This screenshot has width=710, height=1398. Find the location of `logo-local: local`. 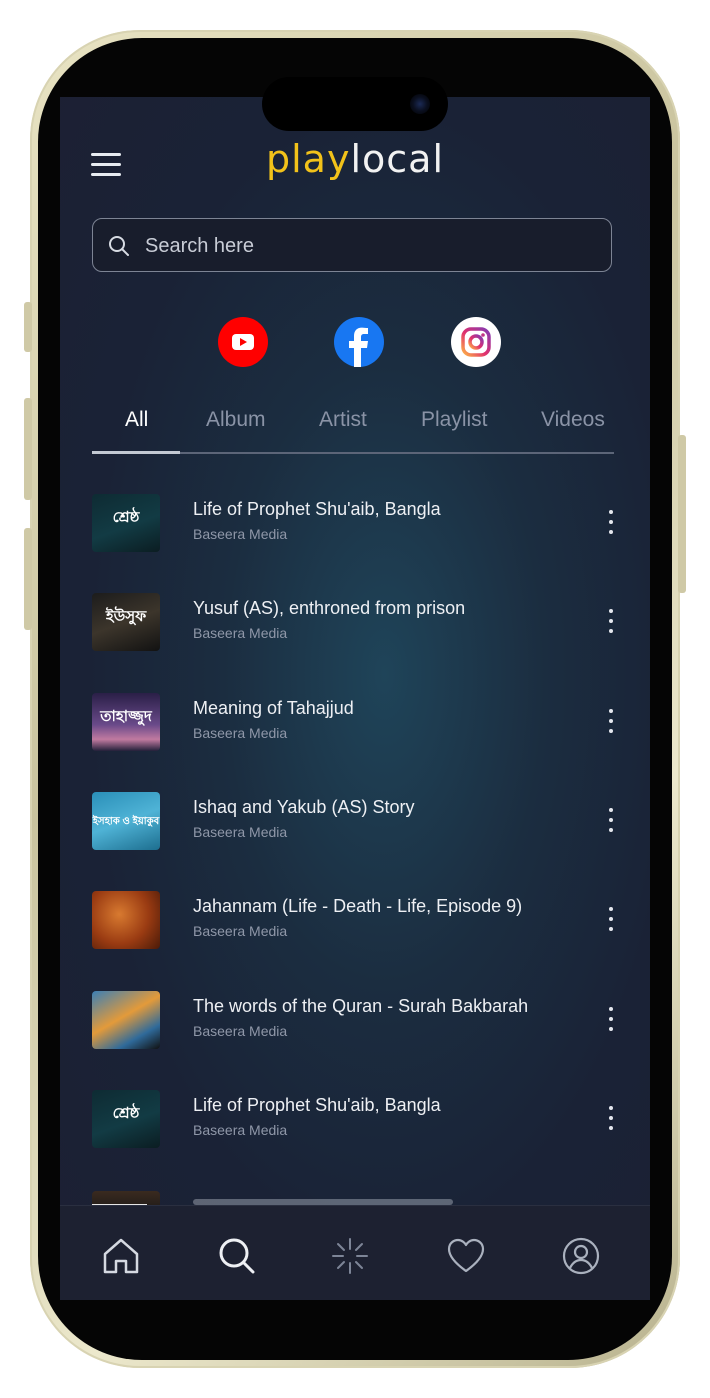

logo-local: local is located at coordinates (397, 159).